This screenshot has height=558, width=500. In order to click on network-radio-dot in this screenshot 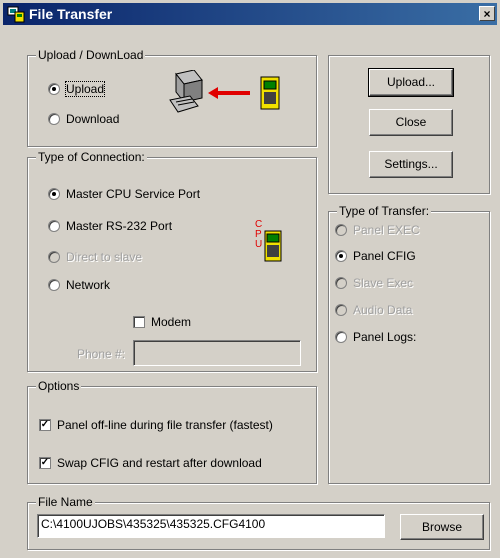, I will do `click(54, 284)`.